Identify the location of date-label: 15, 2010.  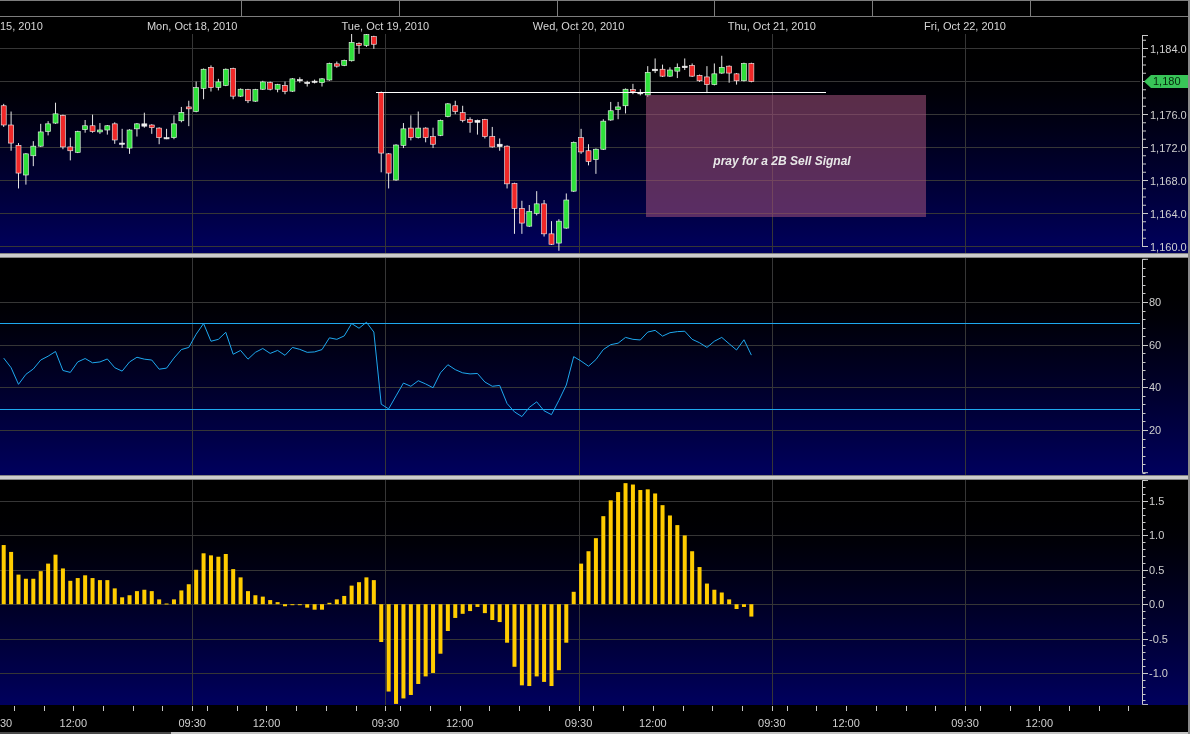
(21, 26).